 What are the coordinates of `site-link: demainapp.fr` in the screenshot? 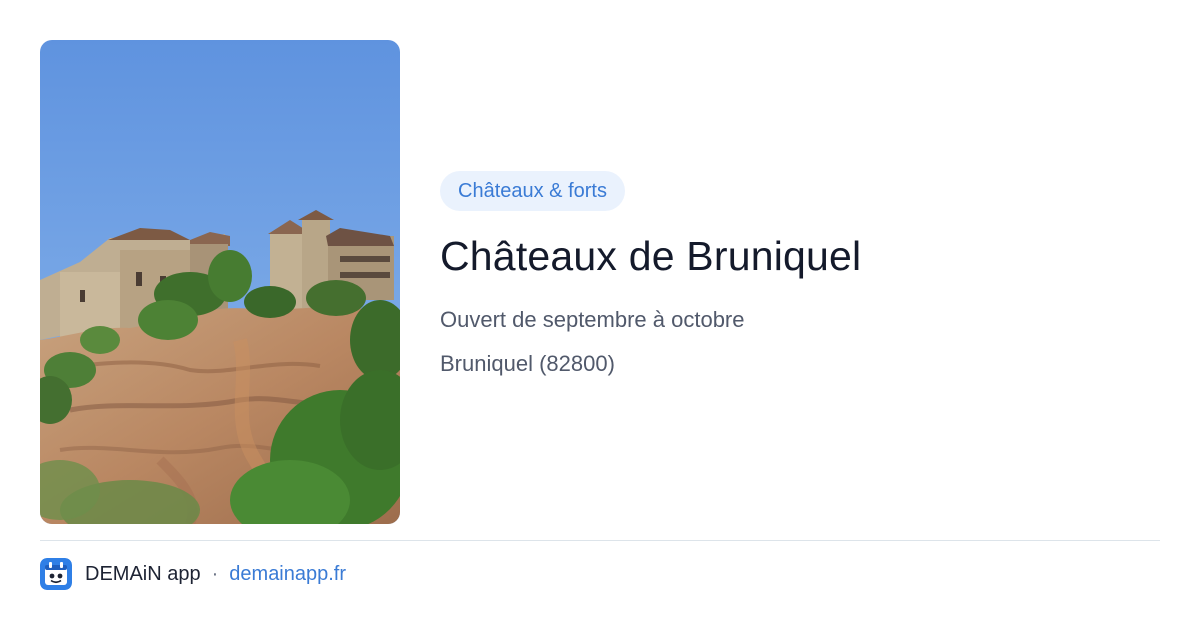 It's located at (287, 574).